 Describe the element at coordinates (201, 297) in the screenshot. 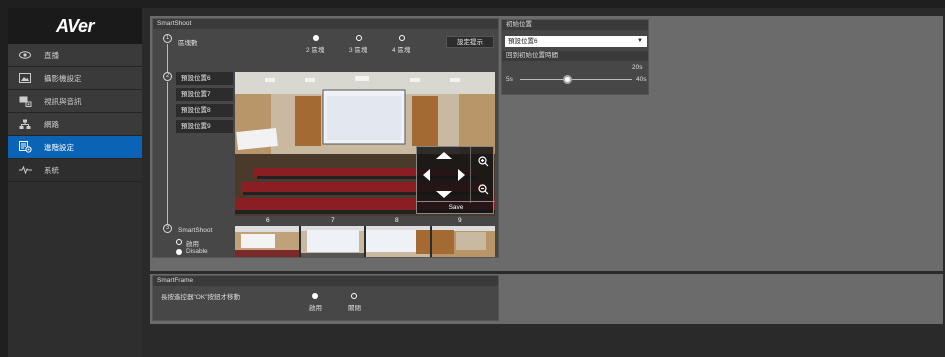

I see `smartframe-remote-label: 長按遙控器"OK"按鈕才移動` at that location.